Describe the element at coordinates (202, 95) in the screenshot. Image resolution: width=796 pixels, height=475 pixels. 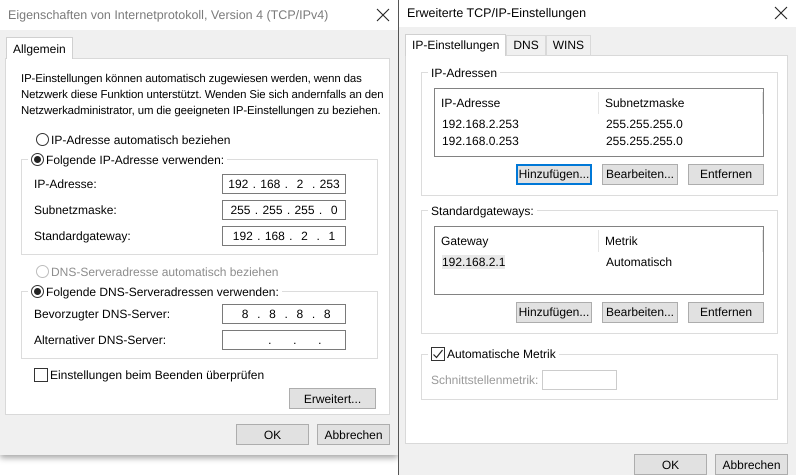
I see `description-text: IP-Einstellungen können automatisch zugewiesen werden, wenn das Netzwerk diese Funktion unterstützt. Wenden Sie sich andernfalls an den Netzwerkadministrator, um die geeigneten IP-Einstellungen zu beziehen.` at that location.